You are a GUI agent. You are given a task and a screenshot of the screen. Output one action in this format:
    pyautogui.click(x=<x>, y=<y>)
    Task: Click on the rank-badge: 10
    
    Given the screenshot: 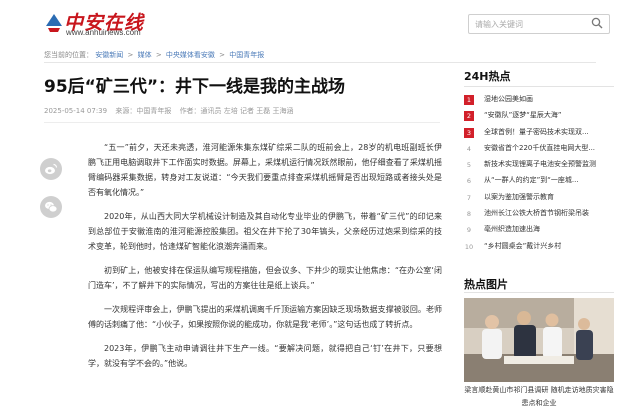 What is the action you would take?
    pyautogui.click(x=469, y=246)
    